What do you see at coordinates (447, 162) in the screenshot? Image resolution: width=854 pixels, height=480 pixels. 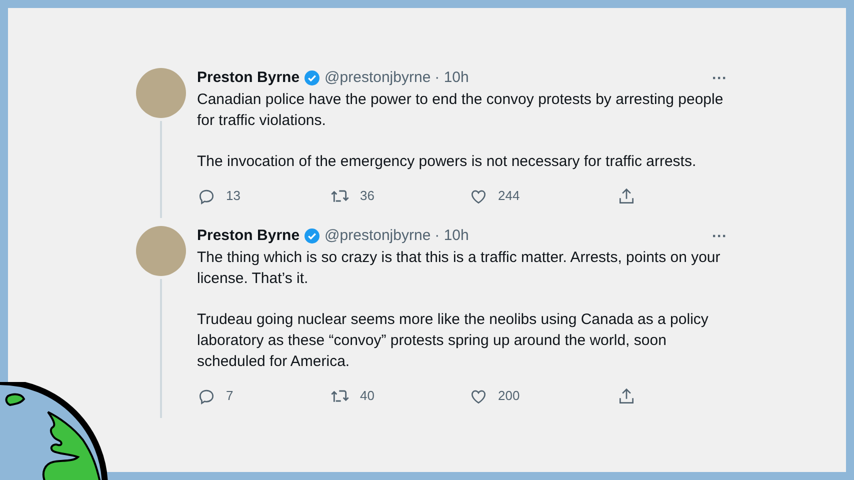 I see `tweet-text: The invocation of the emergency powers is not necessary for traffic arrests.` at bounding box center [447, 162].